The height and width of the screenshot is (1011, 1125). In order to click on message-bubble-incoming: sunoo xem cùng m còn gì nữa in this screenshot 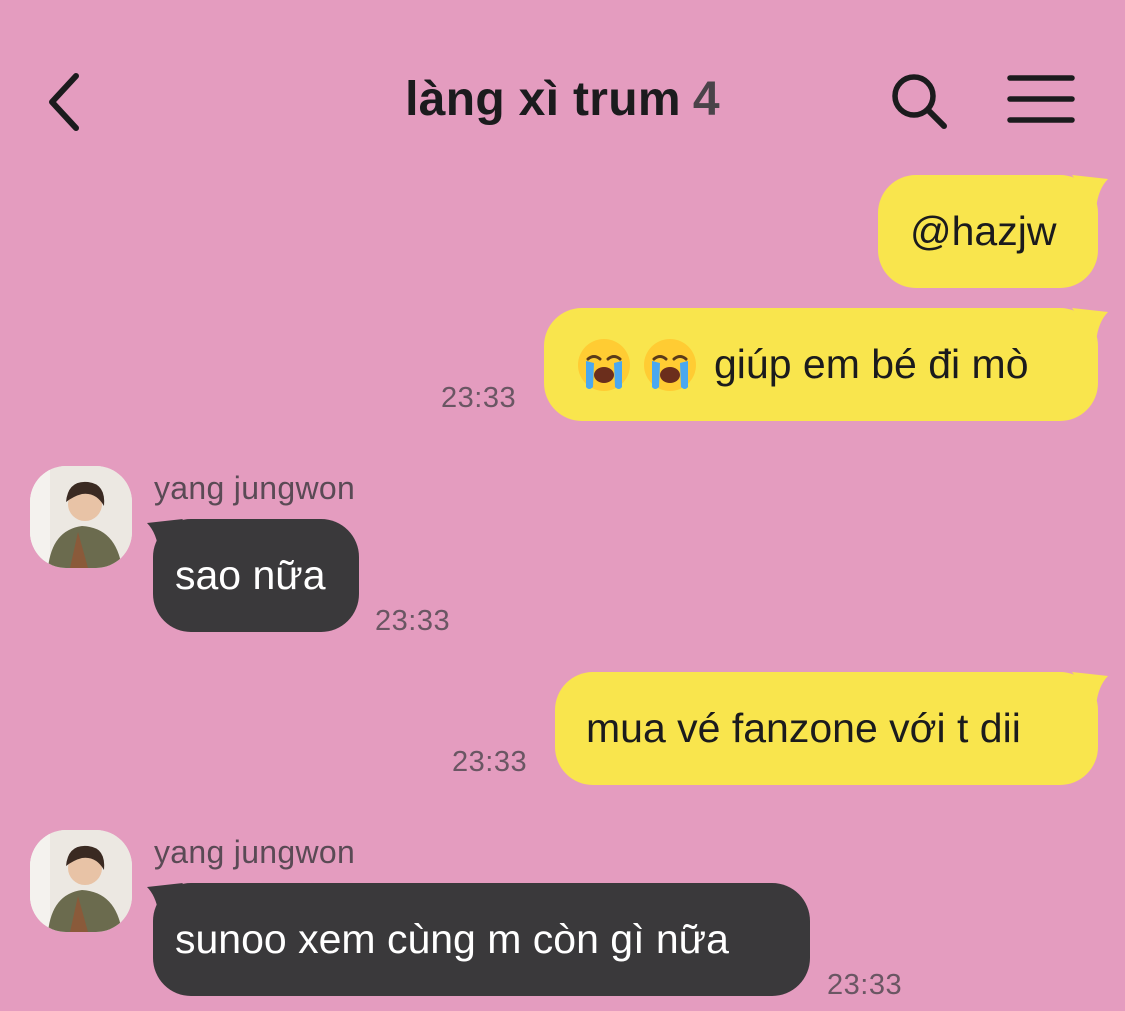, I will do `click(481, 939)`.